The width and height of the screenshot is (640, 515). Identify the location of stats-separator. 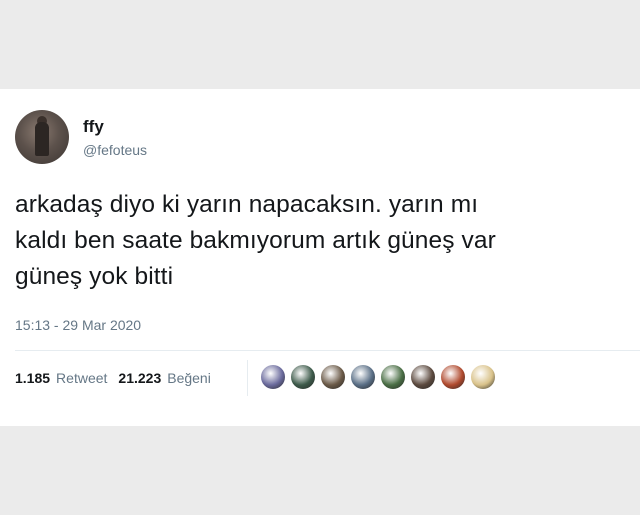
(247, 378).